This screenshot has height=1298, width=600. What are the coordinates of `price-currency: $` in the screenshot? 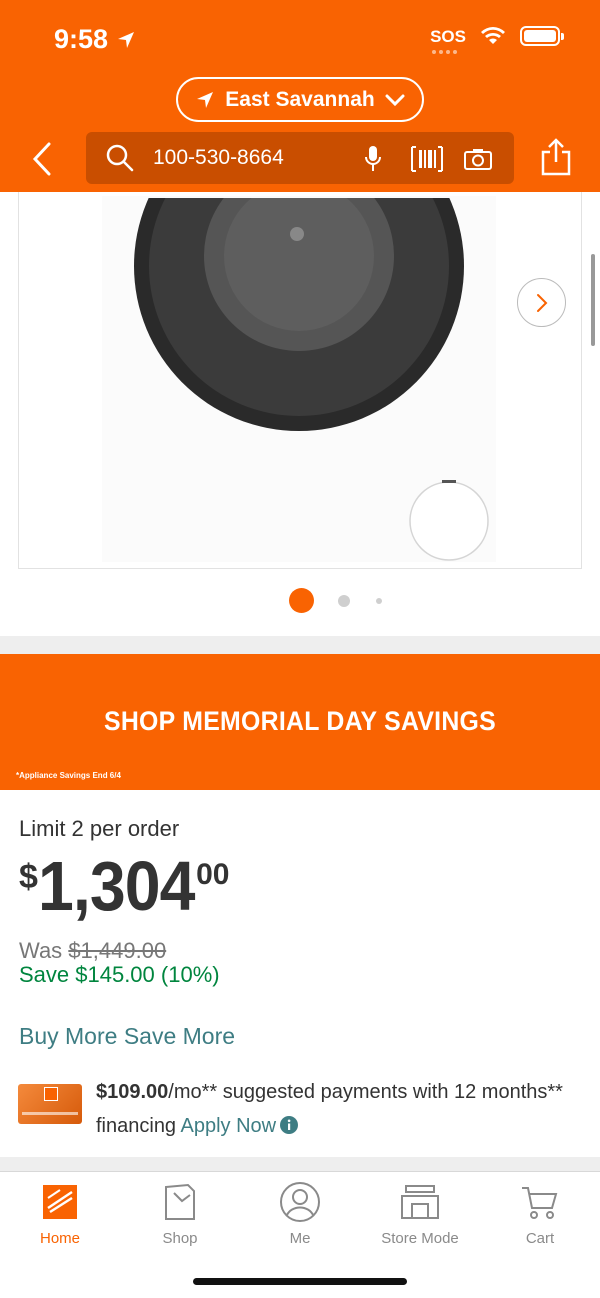 It's located at (28, 877).